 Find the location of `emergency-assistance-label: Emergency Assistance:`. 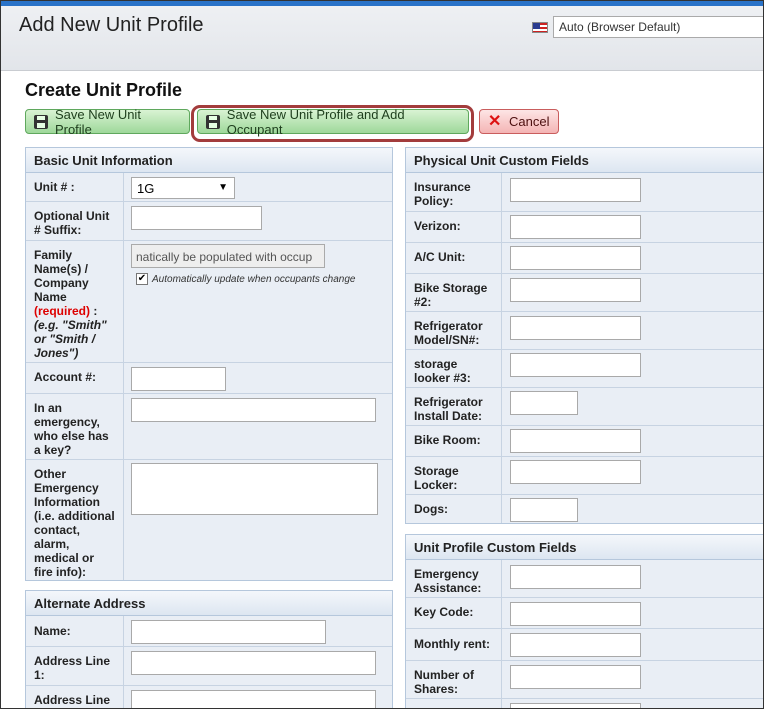

emergency-assistance-label: Emergency Assistance: is located at coordinates (448, 581).